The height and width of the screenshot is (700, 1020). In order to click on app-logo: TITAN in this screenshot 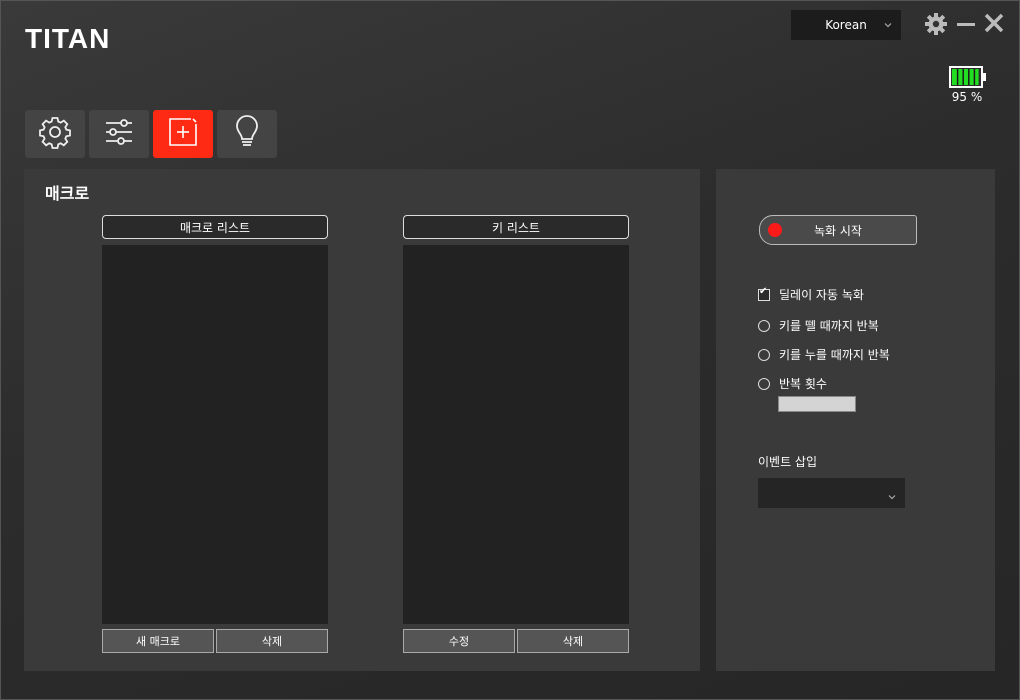, I will do `click(68, 38)`.